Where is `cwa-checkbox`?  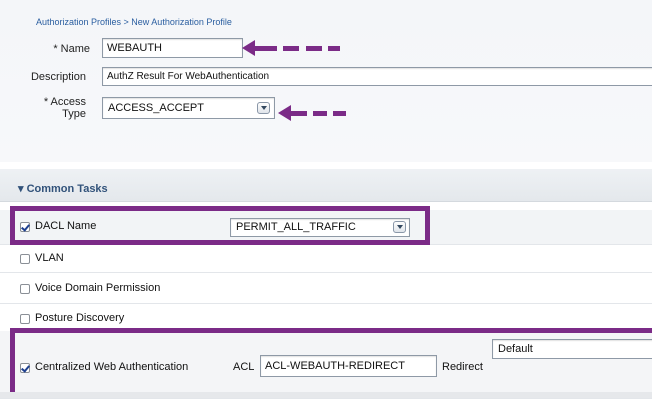 cwa-checkbox is located at coordinates (25, 368).